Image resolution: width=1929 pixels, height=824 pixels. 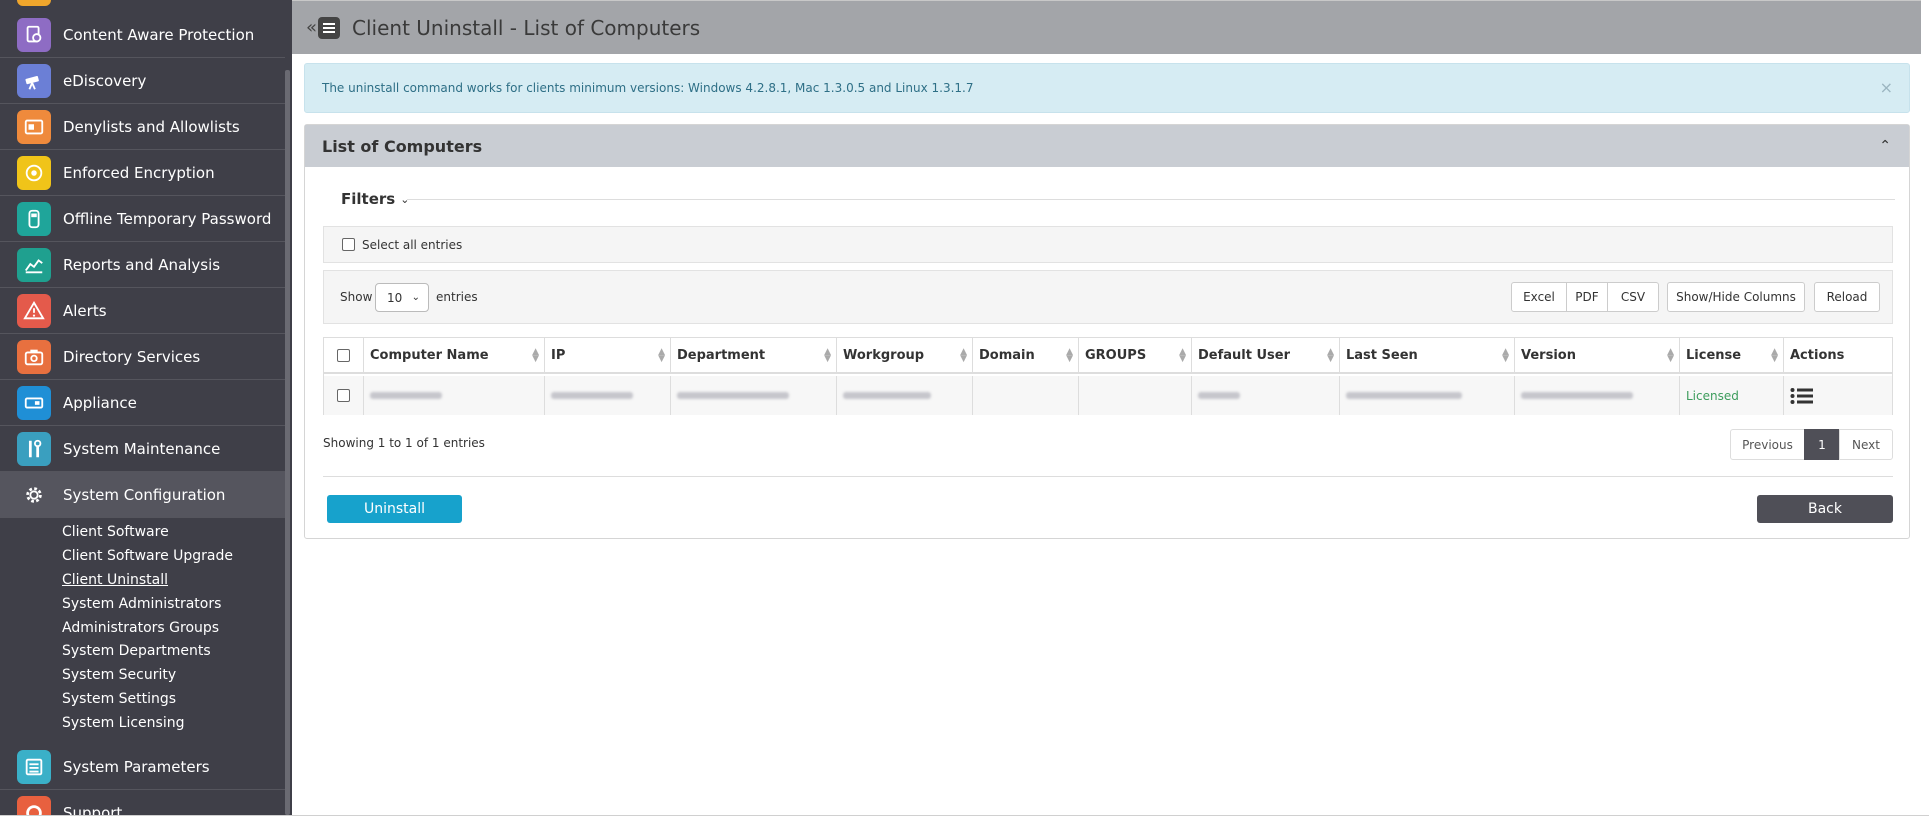 I want to click on sidebar-item-label: eDiscovery, so click(x=105, y=80).